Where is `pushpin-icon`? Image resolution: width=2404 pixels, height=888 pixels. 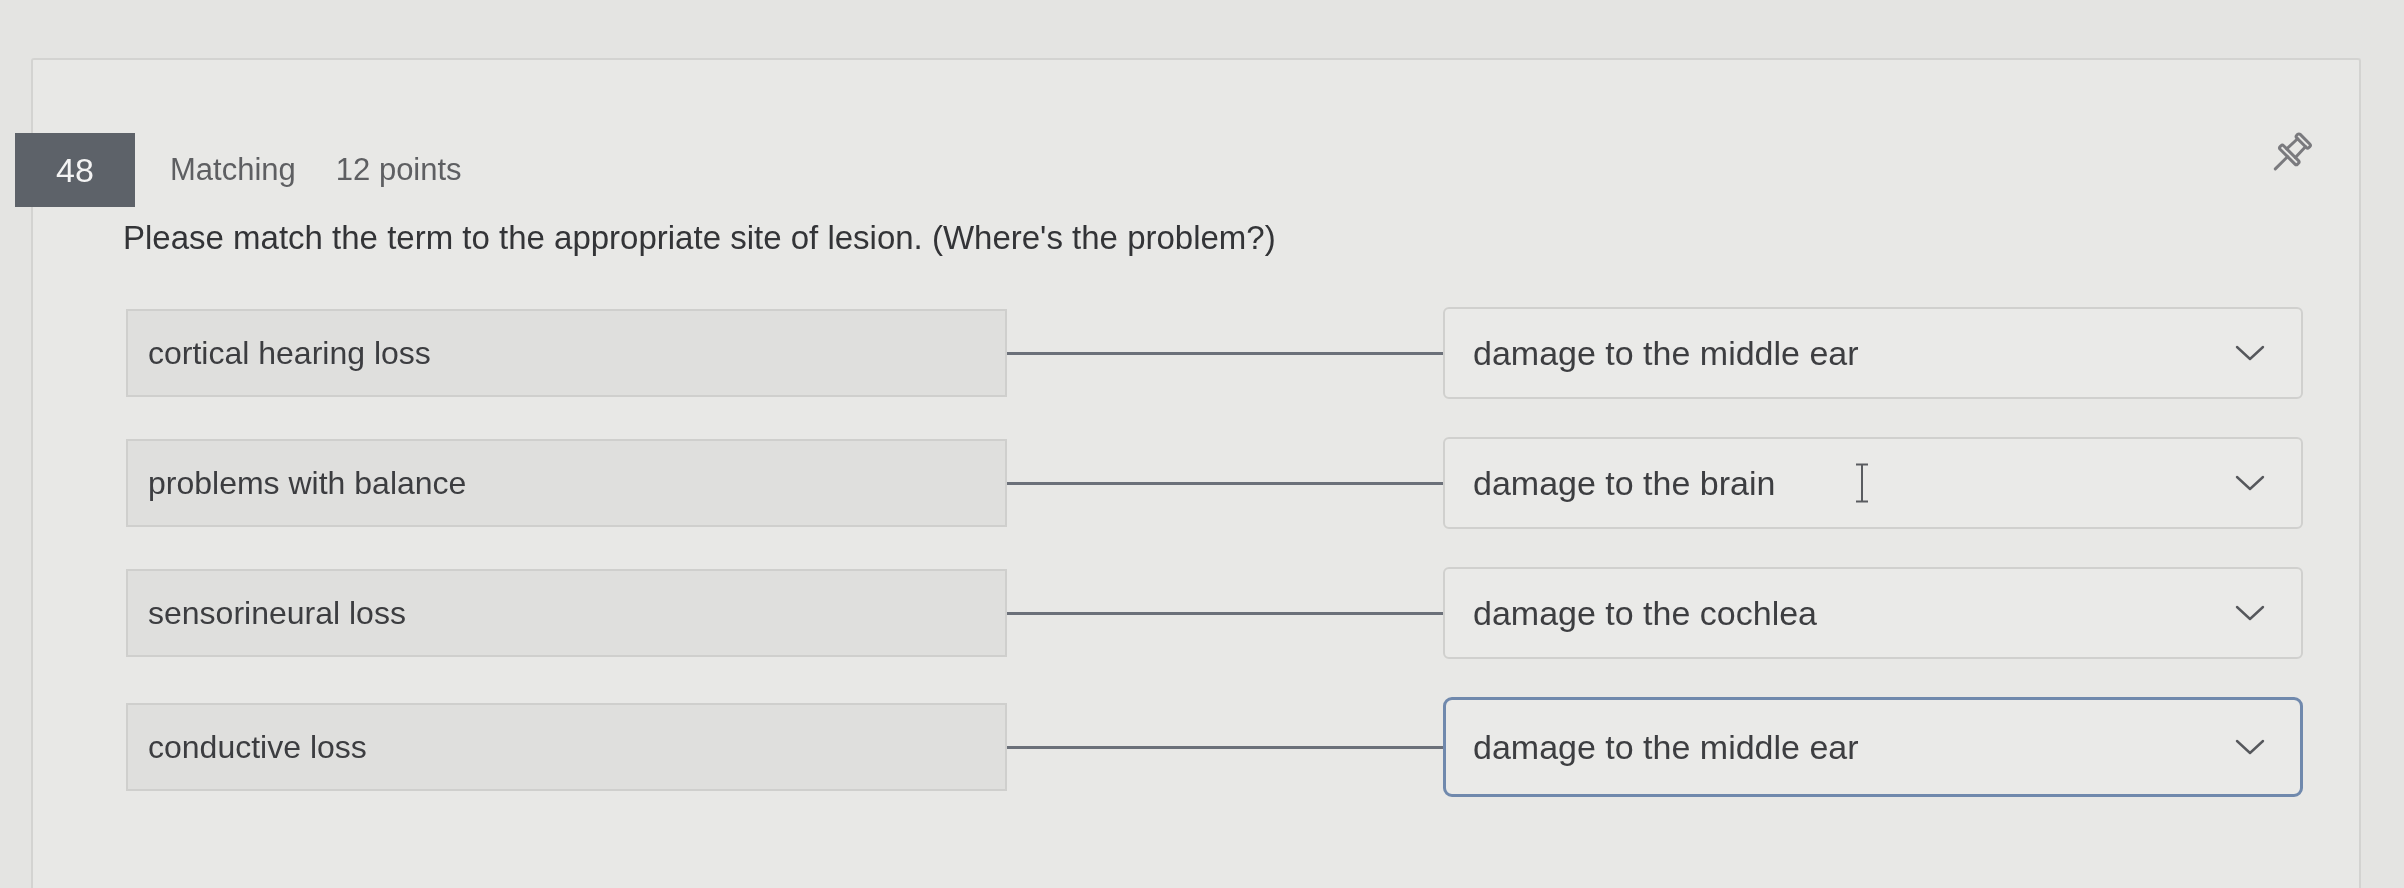
pushpin-icon is located at coordinates (2293, 150).